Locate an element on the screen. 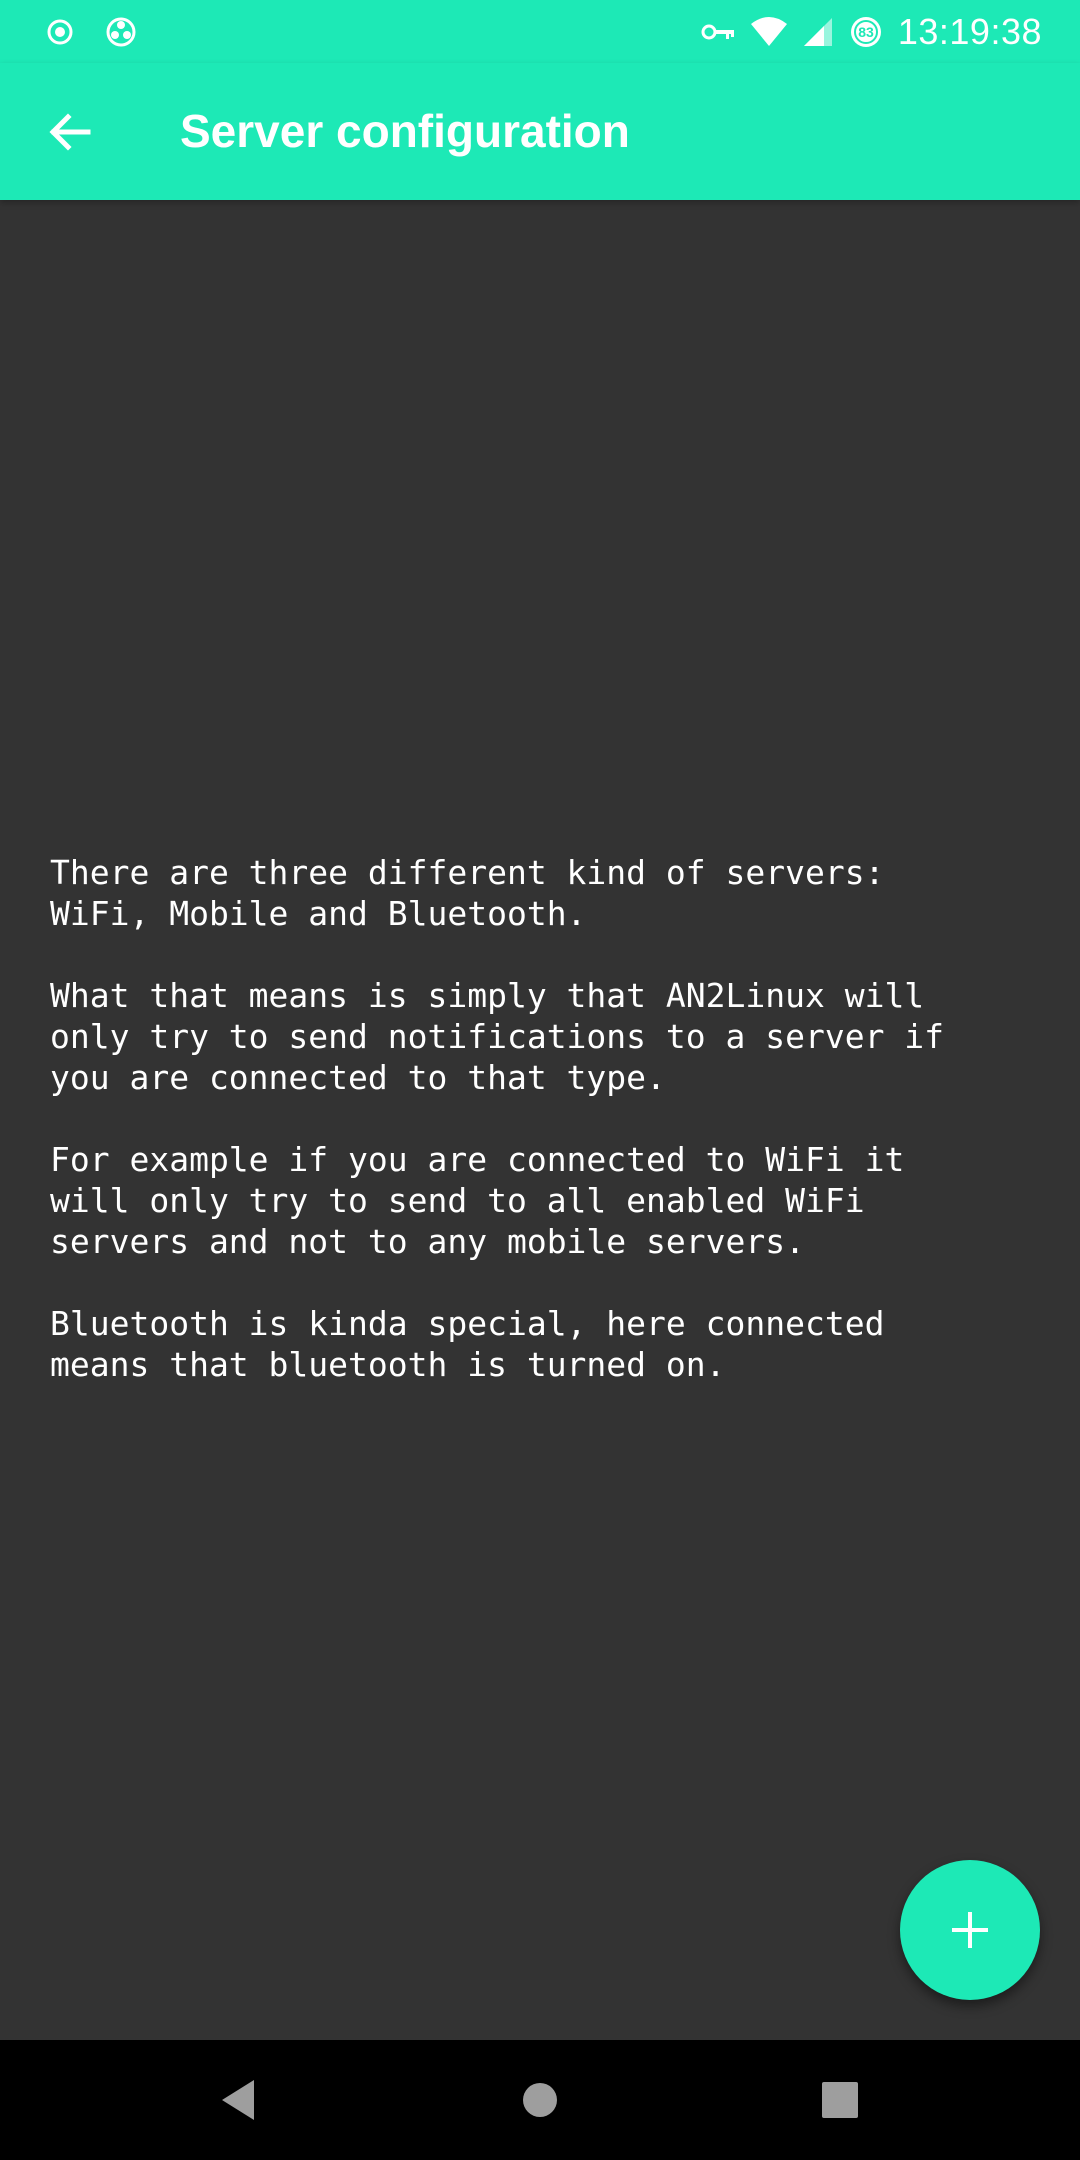 The image size is (1080, 2160). status-bar: 83 13:19:38 is located at coordinates (540, 31).